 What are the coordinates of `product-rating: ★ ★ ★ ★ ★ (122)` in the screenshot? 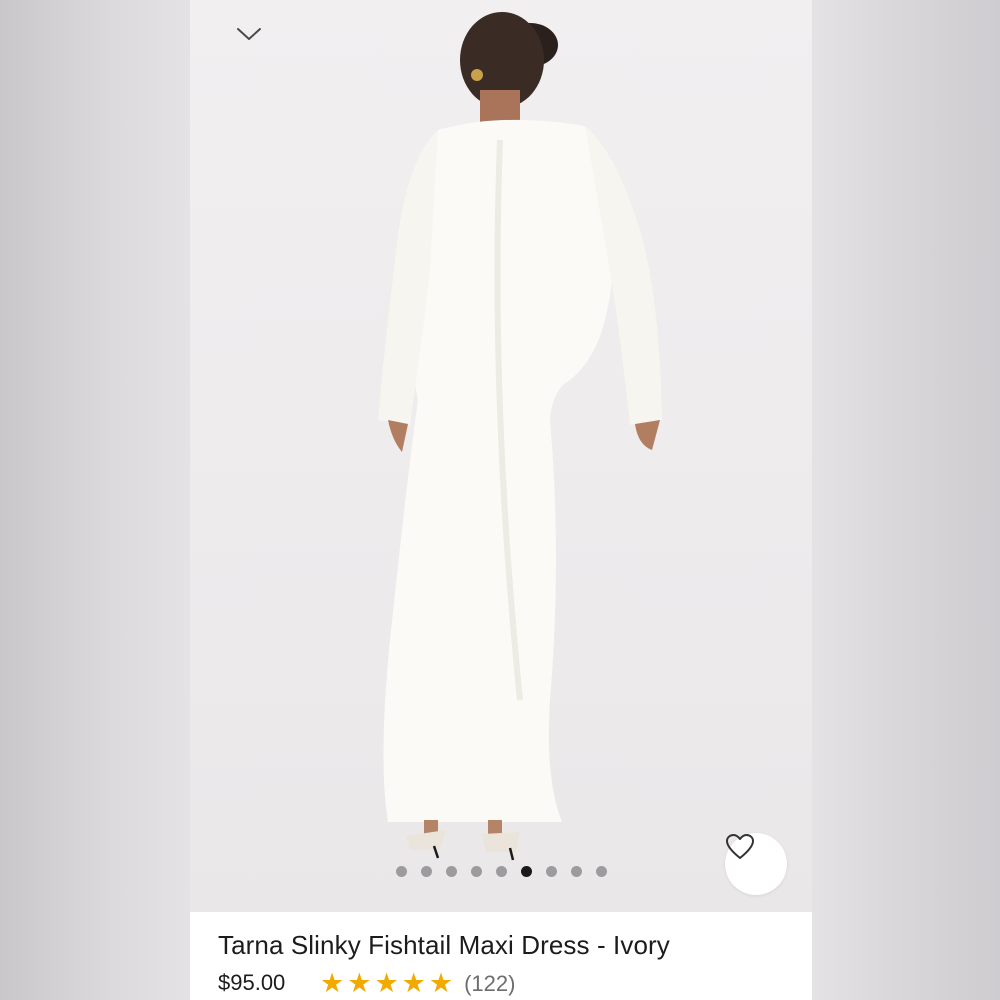 It's located at (417, 983).